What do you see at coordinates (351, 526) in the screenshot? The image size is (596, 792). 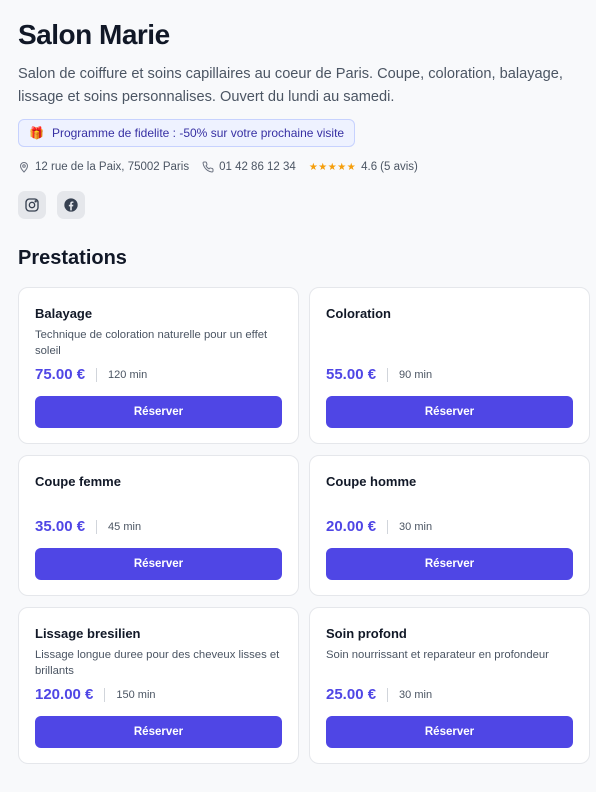 I see `service-price: 20.00 €` at bounding box center [351, 526].